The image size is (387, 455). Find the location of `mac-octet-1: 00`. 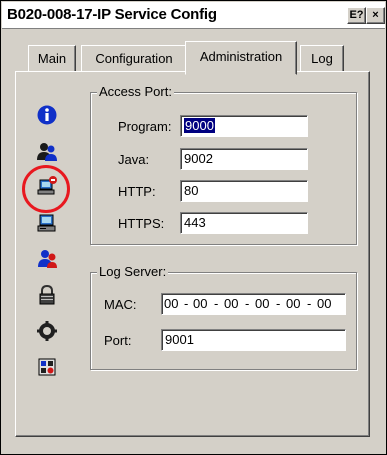

mac-octet-1: 00 is located at coordinates (171, 304).